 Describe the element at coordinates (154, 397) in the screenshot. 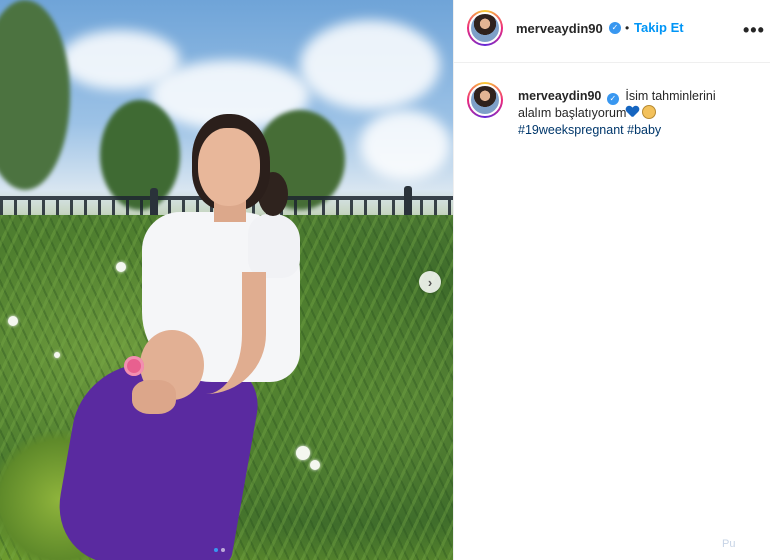

I see `hand` at that location.